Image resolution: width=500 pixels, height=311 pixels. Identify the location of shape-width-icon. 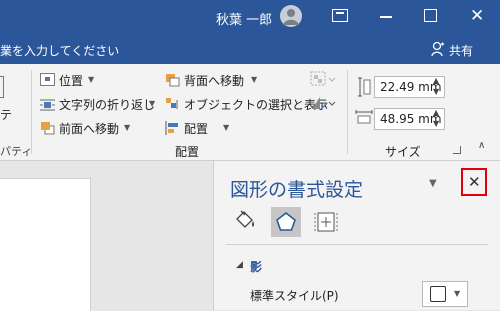
(364, 119).